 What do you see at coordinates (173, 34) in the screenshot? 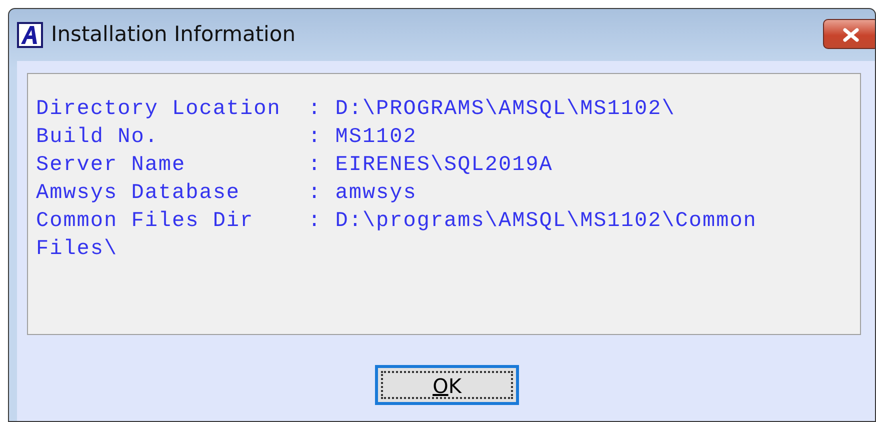
I see `window-title: Installation Information` at bounding box center [173, 34].